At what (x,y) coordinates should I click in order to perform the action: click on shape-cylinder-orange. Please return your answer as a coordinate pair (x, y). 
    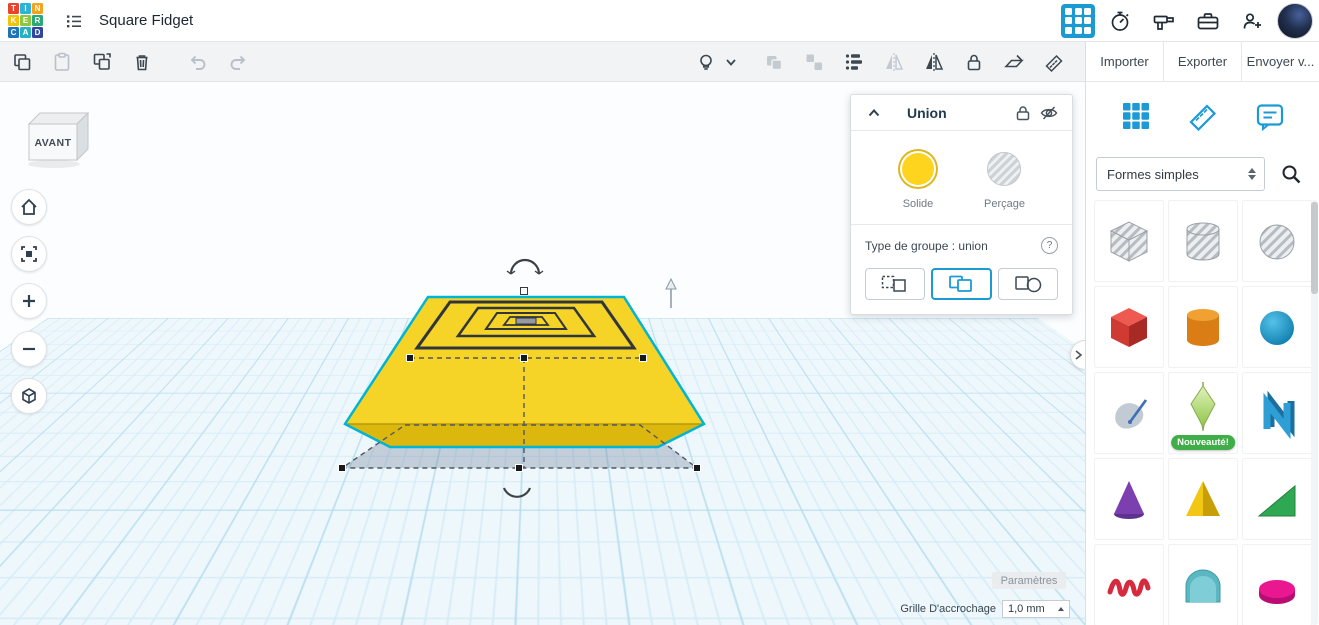
    Looking at the image, I should click on (1203, 327).